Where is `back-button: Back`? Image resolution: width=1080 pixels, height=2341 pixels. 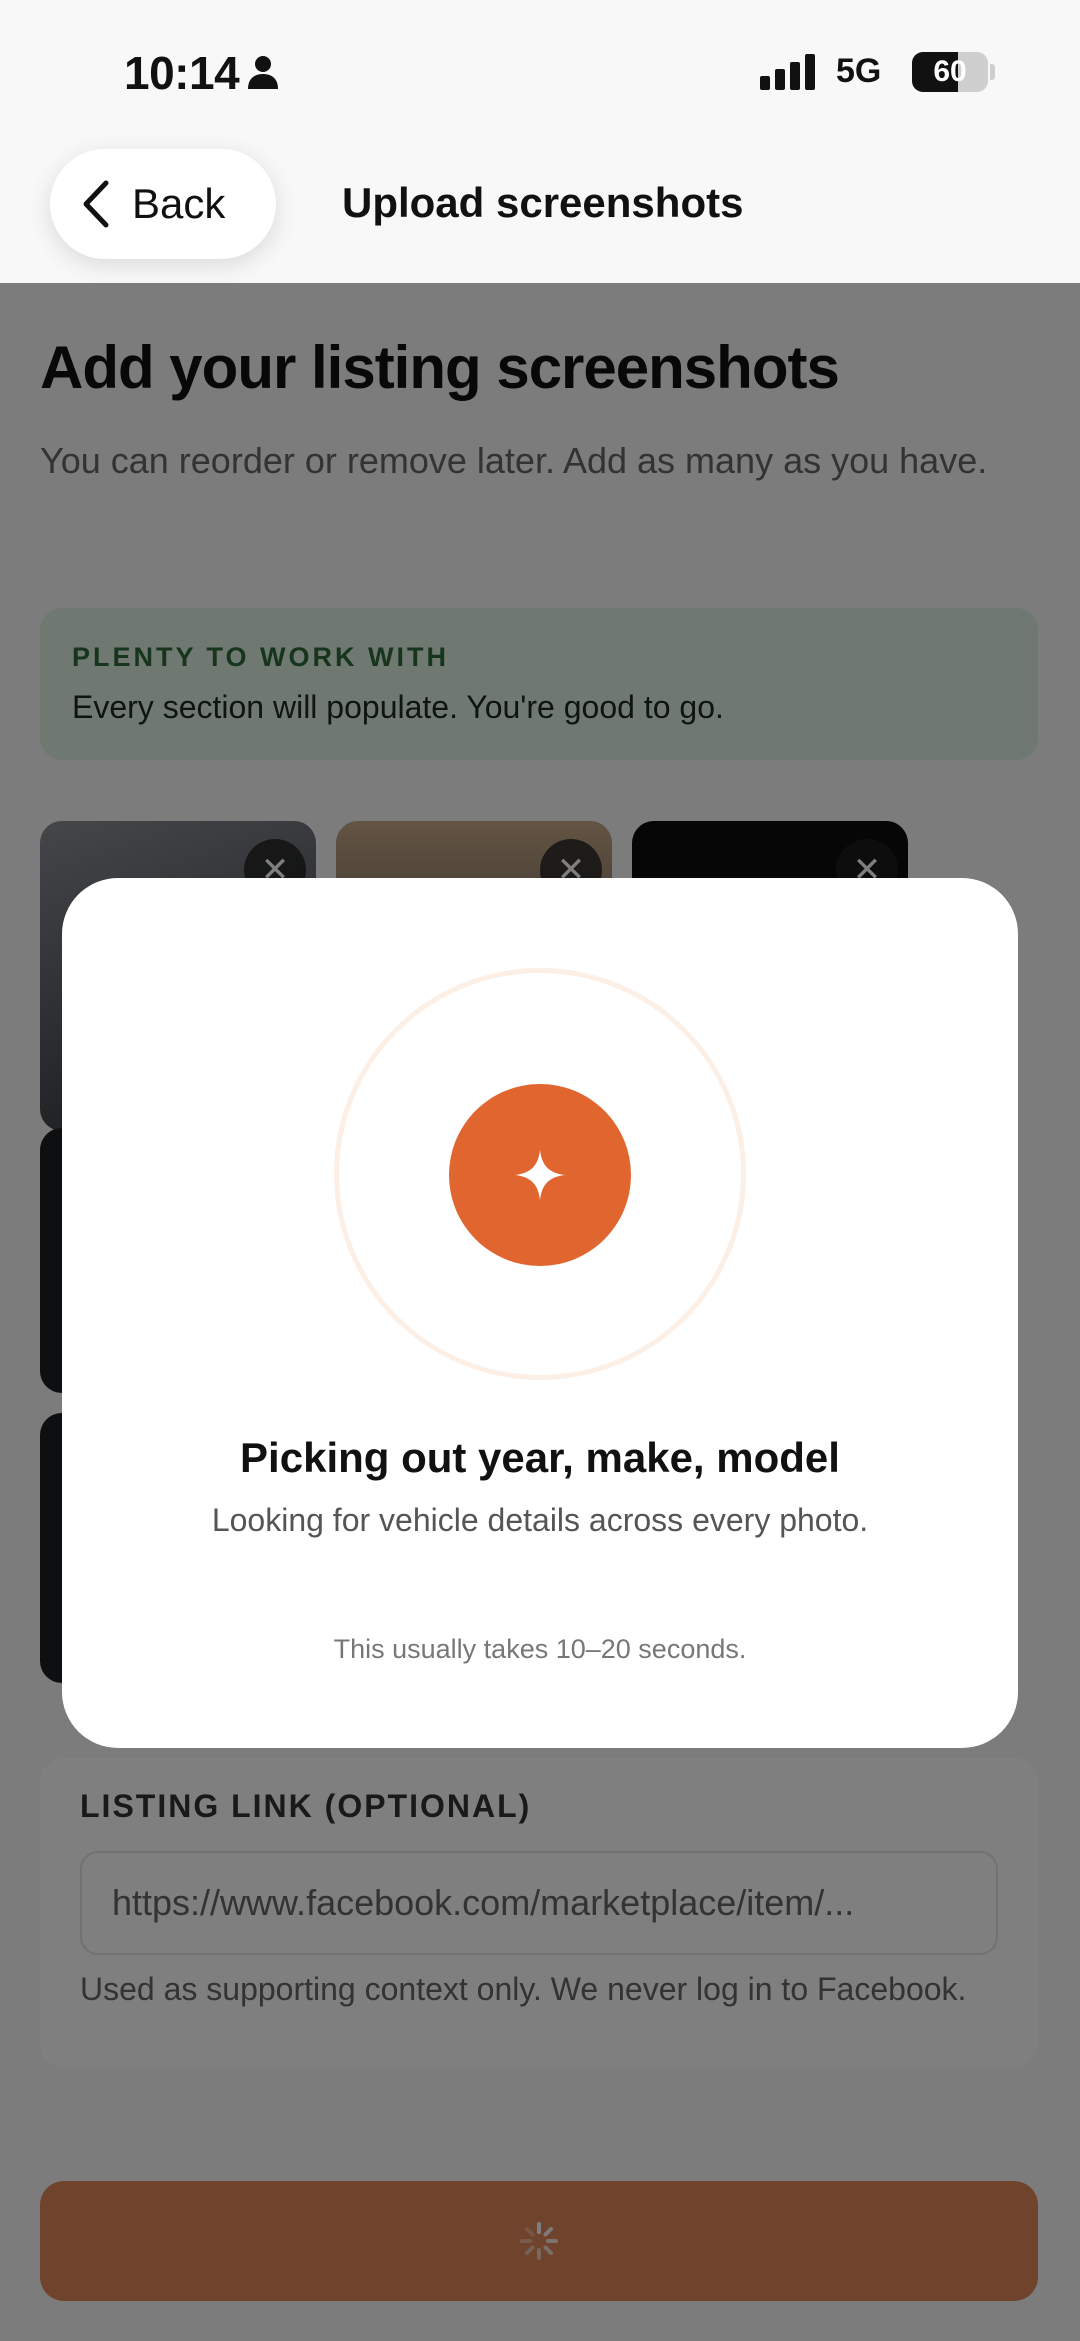
back-button: Back is located at coordinates (163, 204).